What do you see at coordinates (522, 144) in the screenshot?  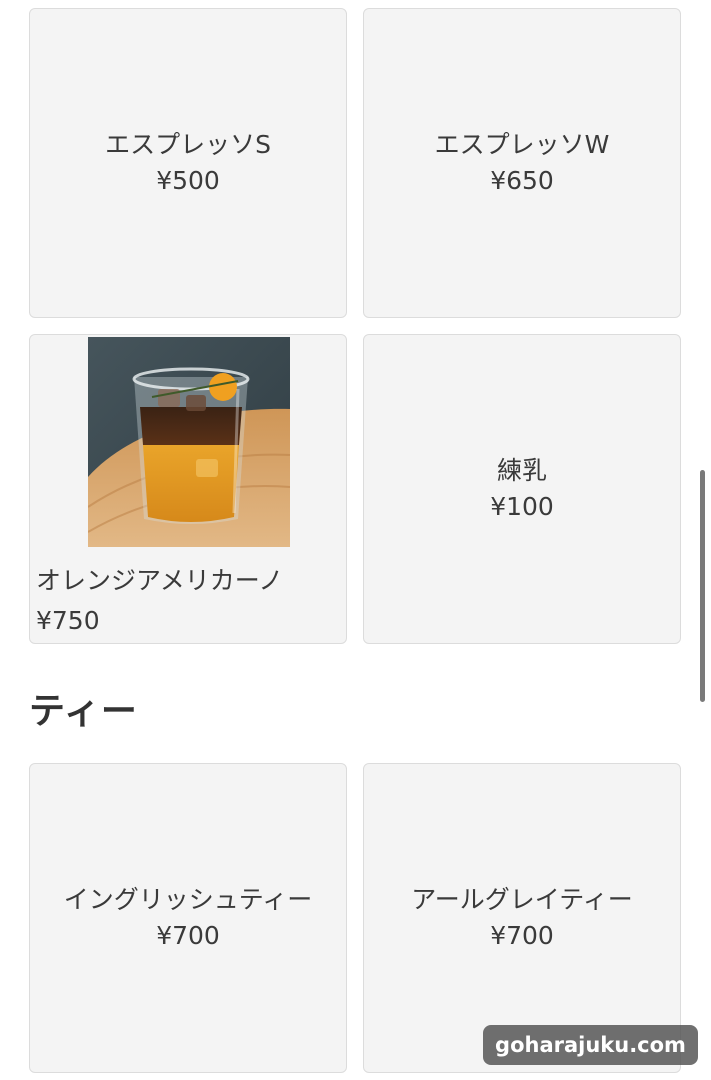 I see `item-name: エスプレッソW` at bounding box center [522, 144].